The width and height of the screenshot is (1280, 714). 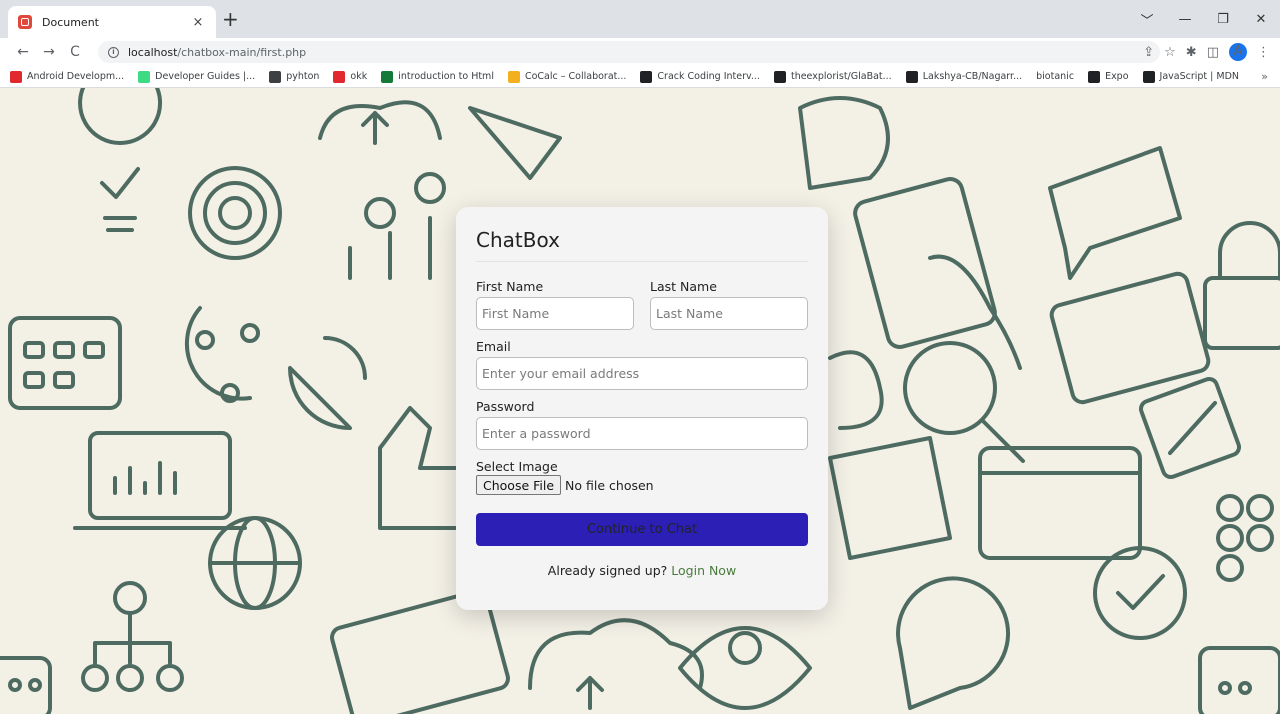 I want to click on lightbulb-icon, so click(x=120, y=160).